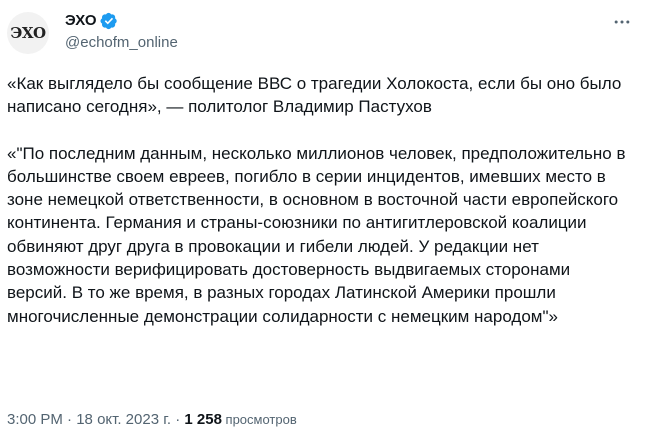  I want to click on tweet-date: 18 окт. 2023 г., so click(123, 419).